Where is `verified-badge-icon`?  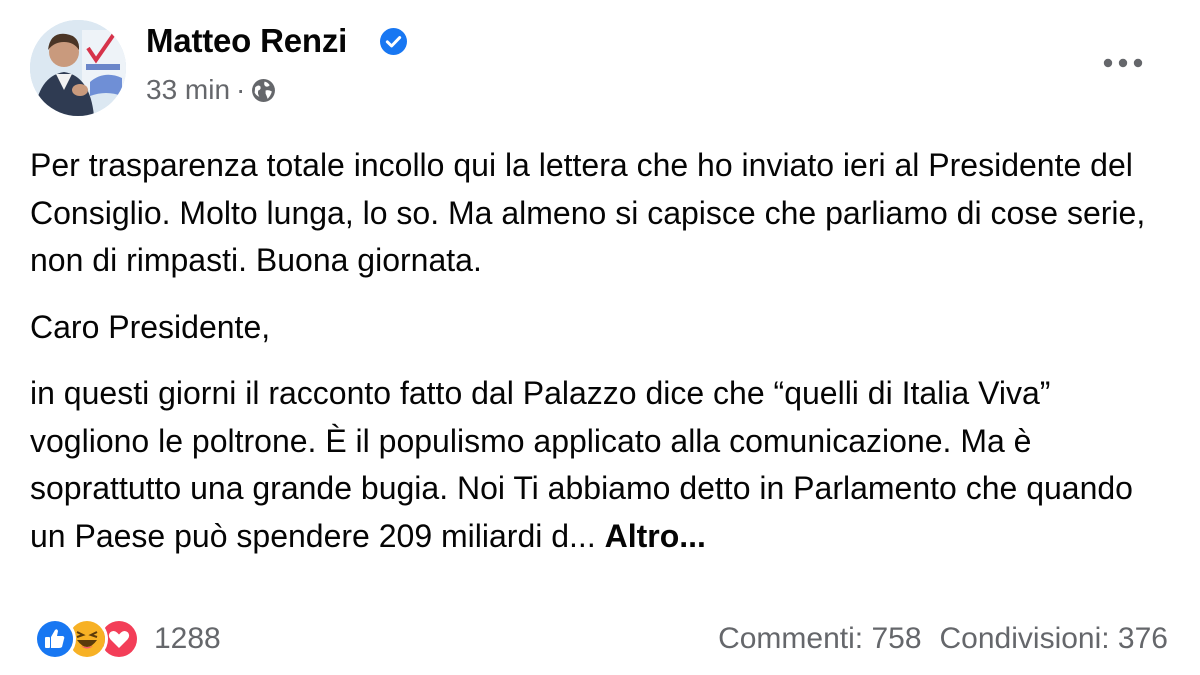 verified-badge-icon is located at coordinates (393, 41).